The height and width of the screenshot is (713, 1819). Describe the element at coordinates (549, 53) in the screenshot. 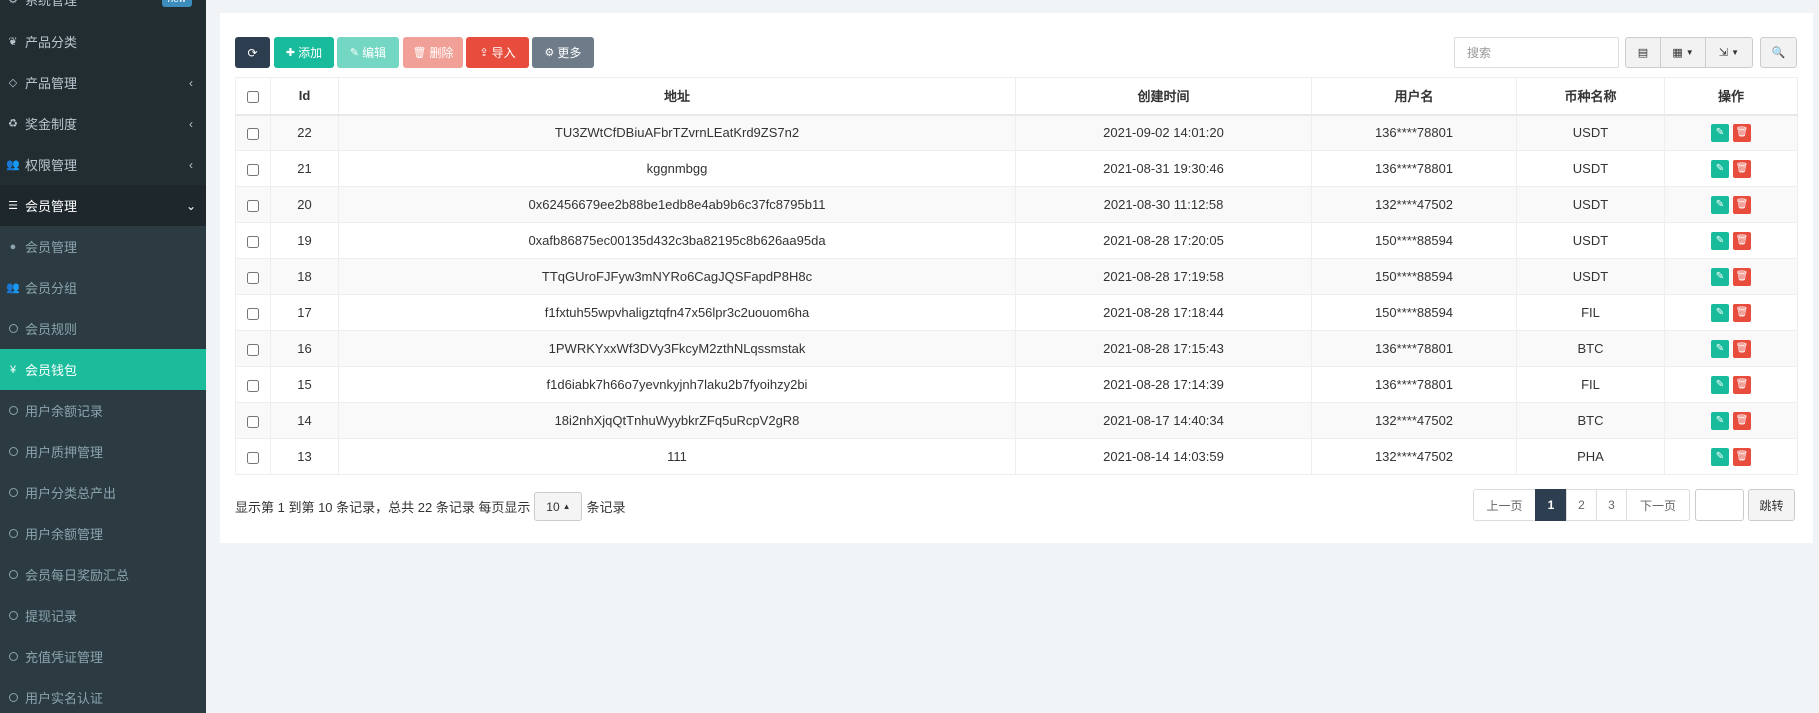

I see `cog-icon: ⚙` at that location.